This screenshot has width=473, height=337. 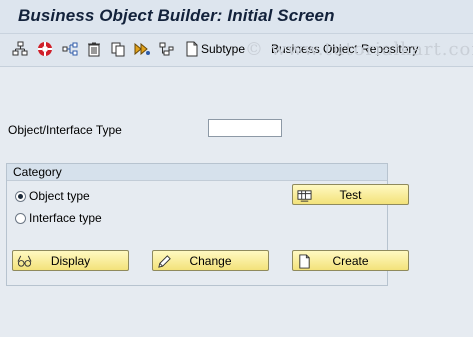 I want to click on display-button-label: Display, so click(x=70, y=260).